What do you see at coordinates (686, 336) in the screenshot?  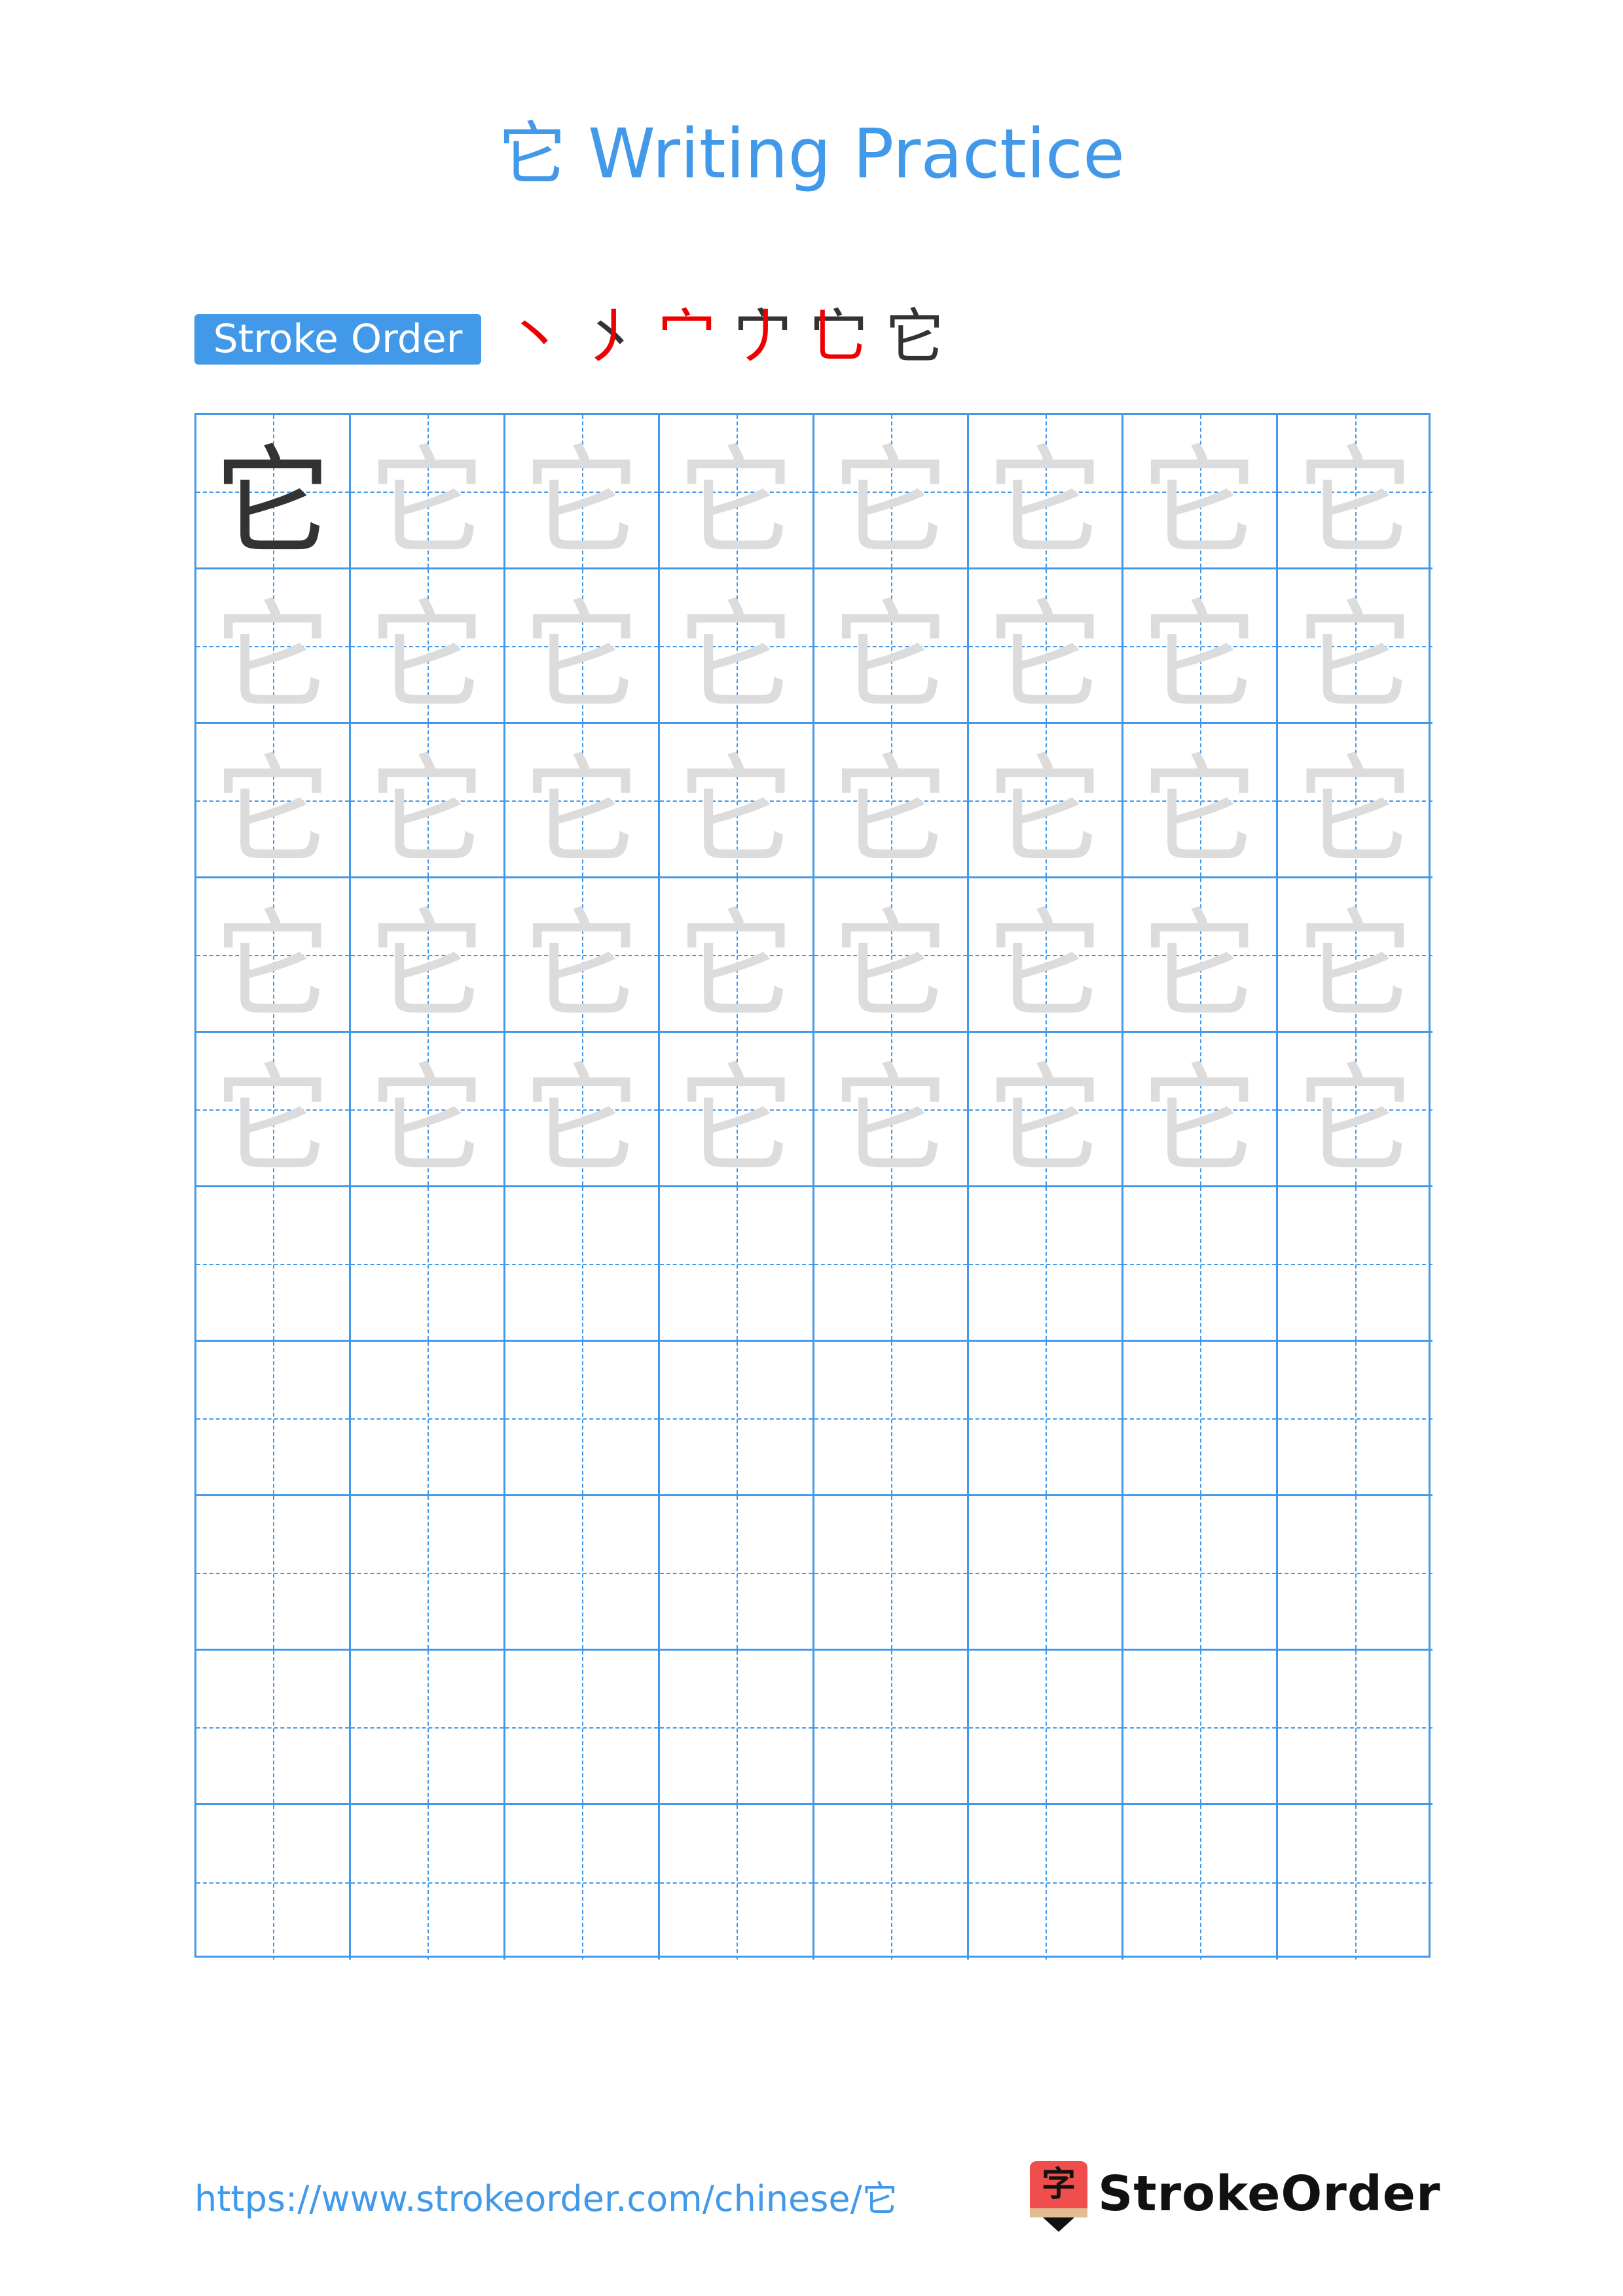 I see `stroke-current: 宀` at bounding box center [686, 336].